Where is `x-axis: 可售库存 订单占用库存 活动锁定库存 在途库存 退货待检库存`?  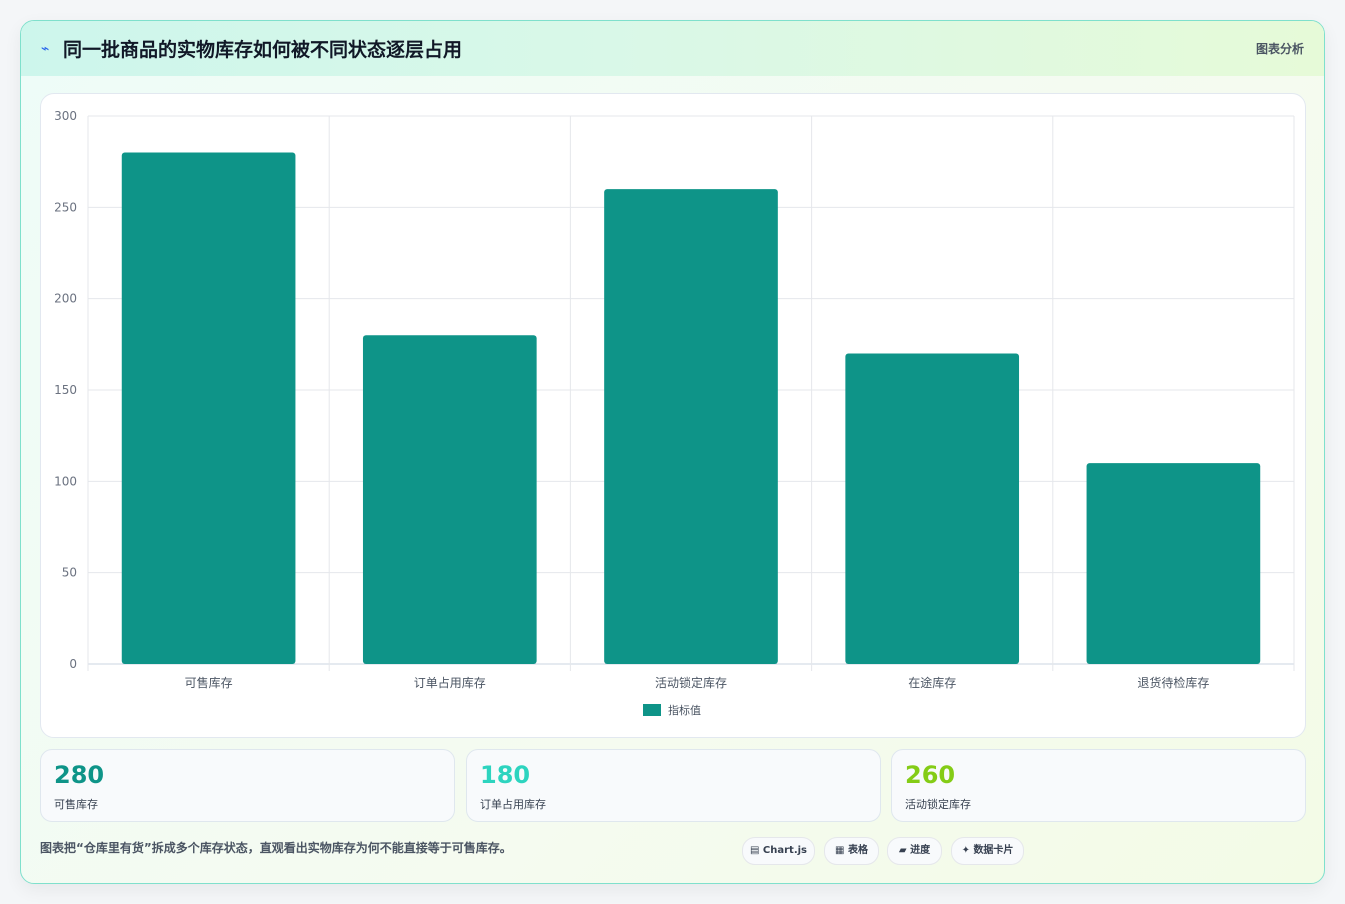
x-axis: 可售库存 订单占用库存 活动锁定库存 在途库存 退货待检库存 is located at coordinates (697, 682).